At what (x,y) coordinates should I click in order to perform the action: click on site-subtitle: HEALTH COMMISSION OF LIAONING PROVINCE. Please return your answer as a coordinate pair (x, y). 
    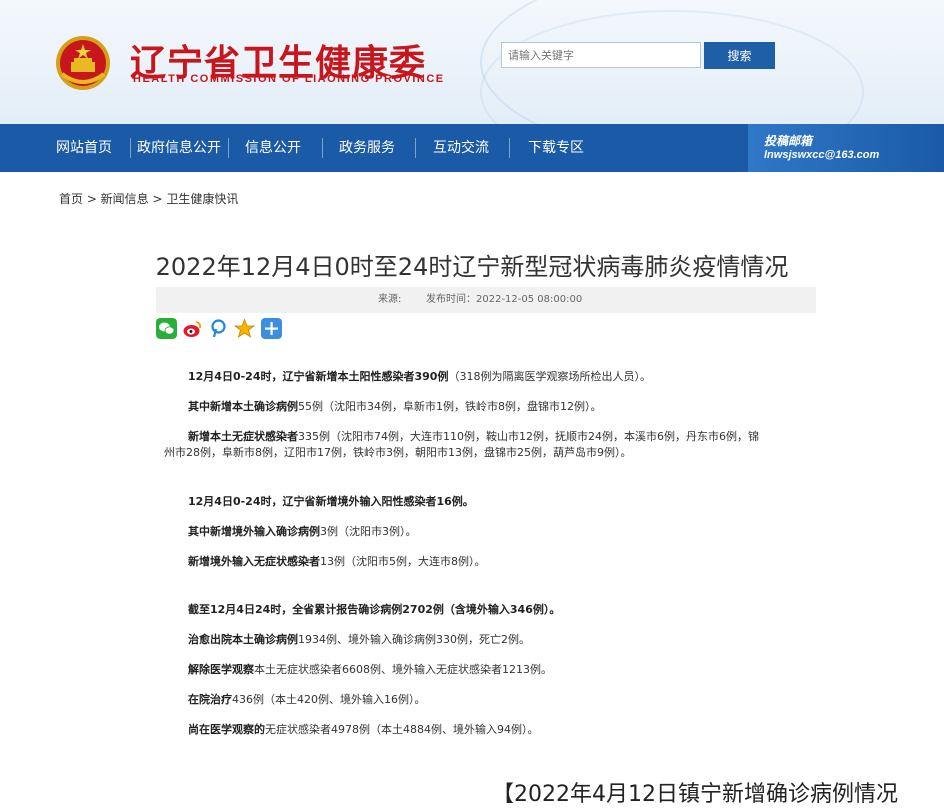
    Looking at the image, I should click on (289, 79).